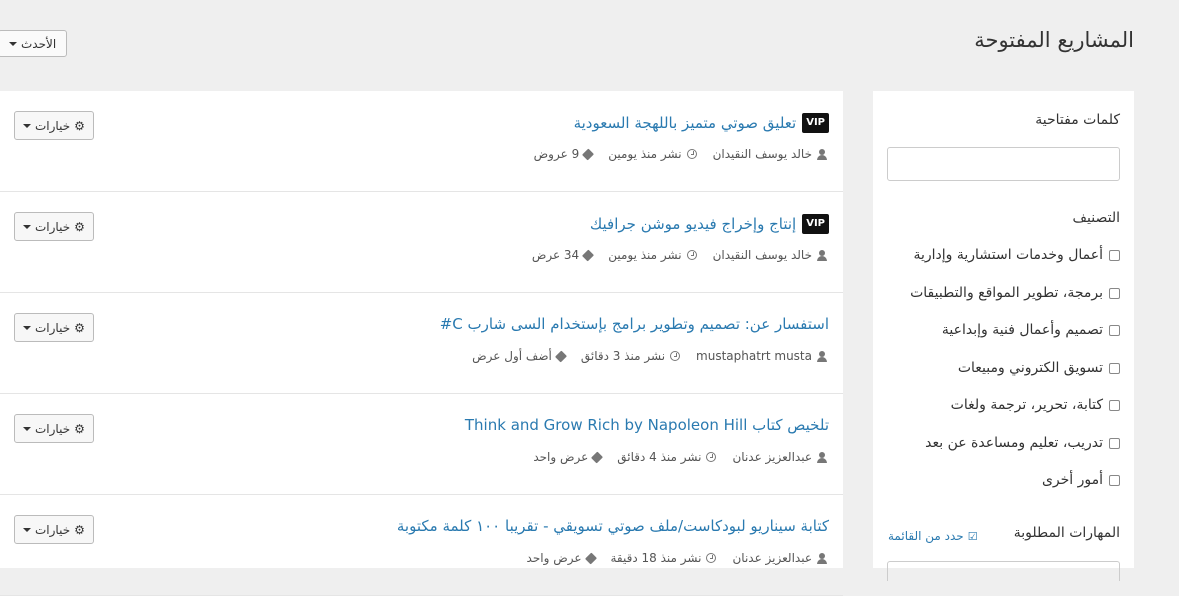  I want to click on keywords-label: كلمات مفتاحية, so click(1077, 120).